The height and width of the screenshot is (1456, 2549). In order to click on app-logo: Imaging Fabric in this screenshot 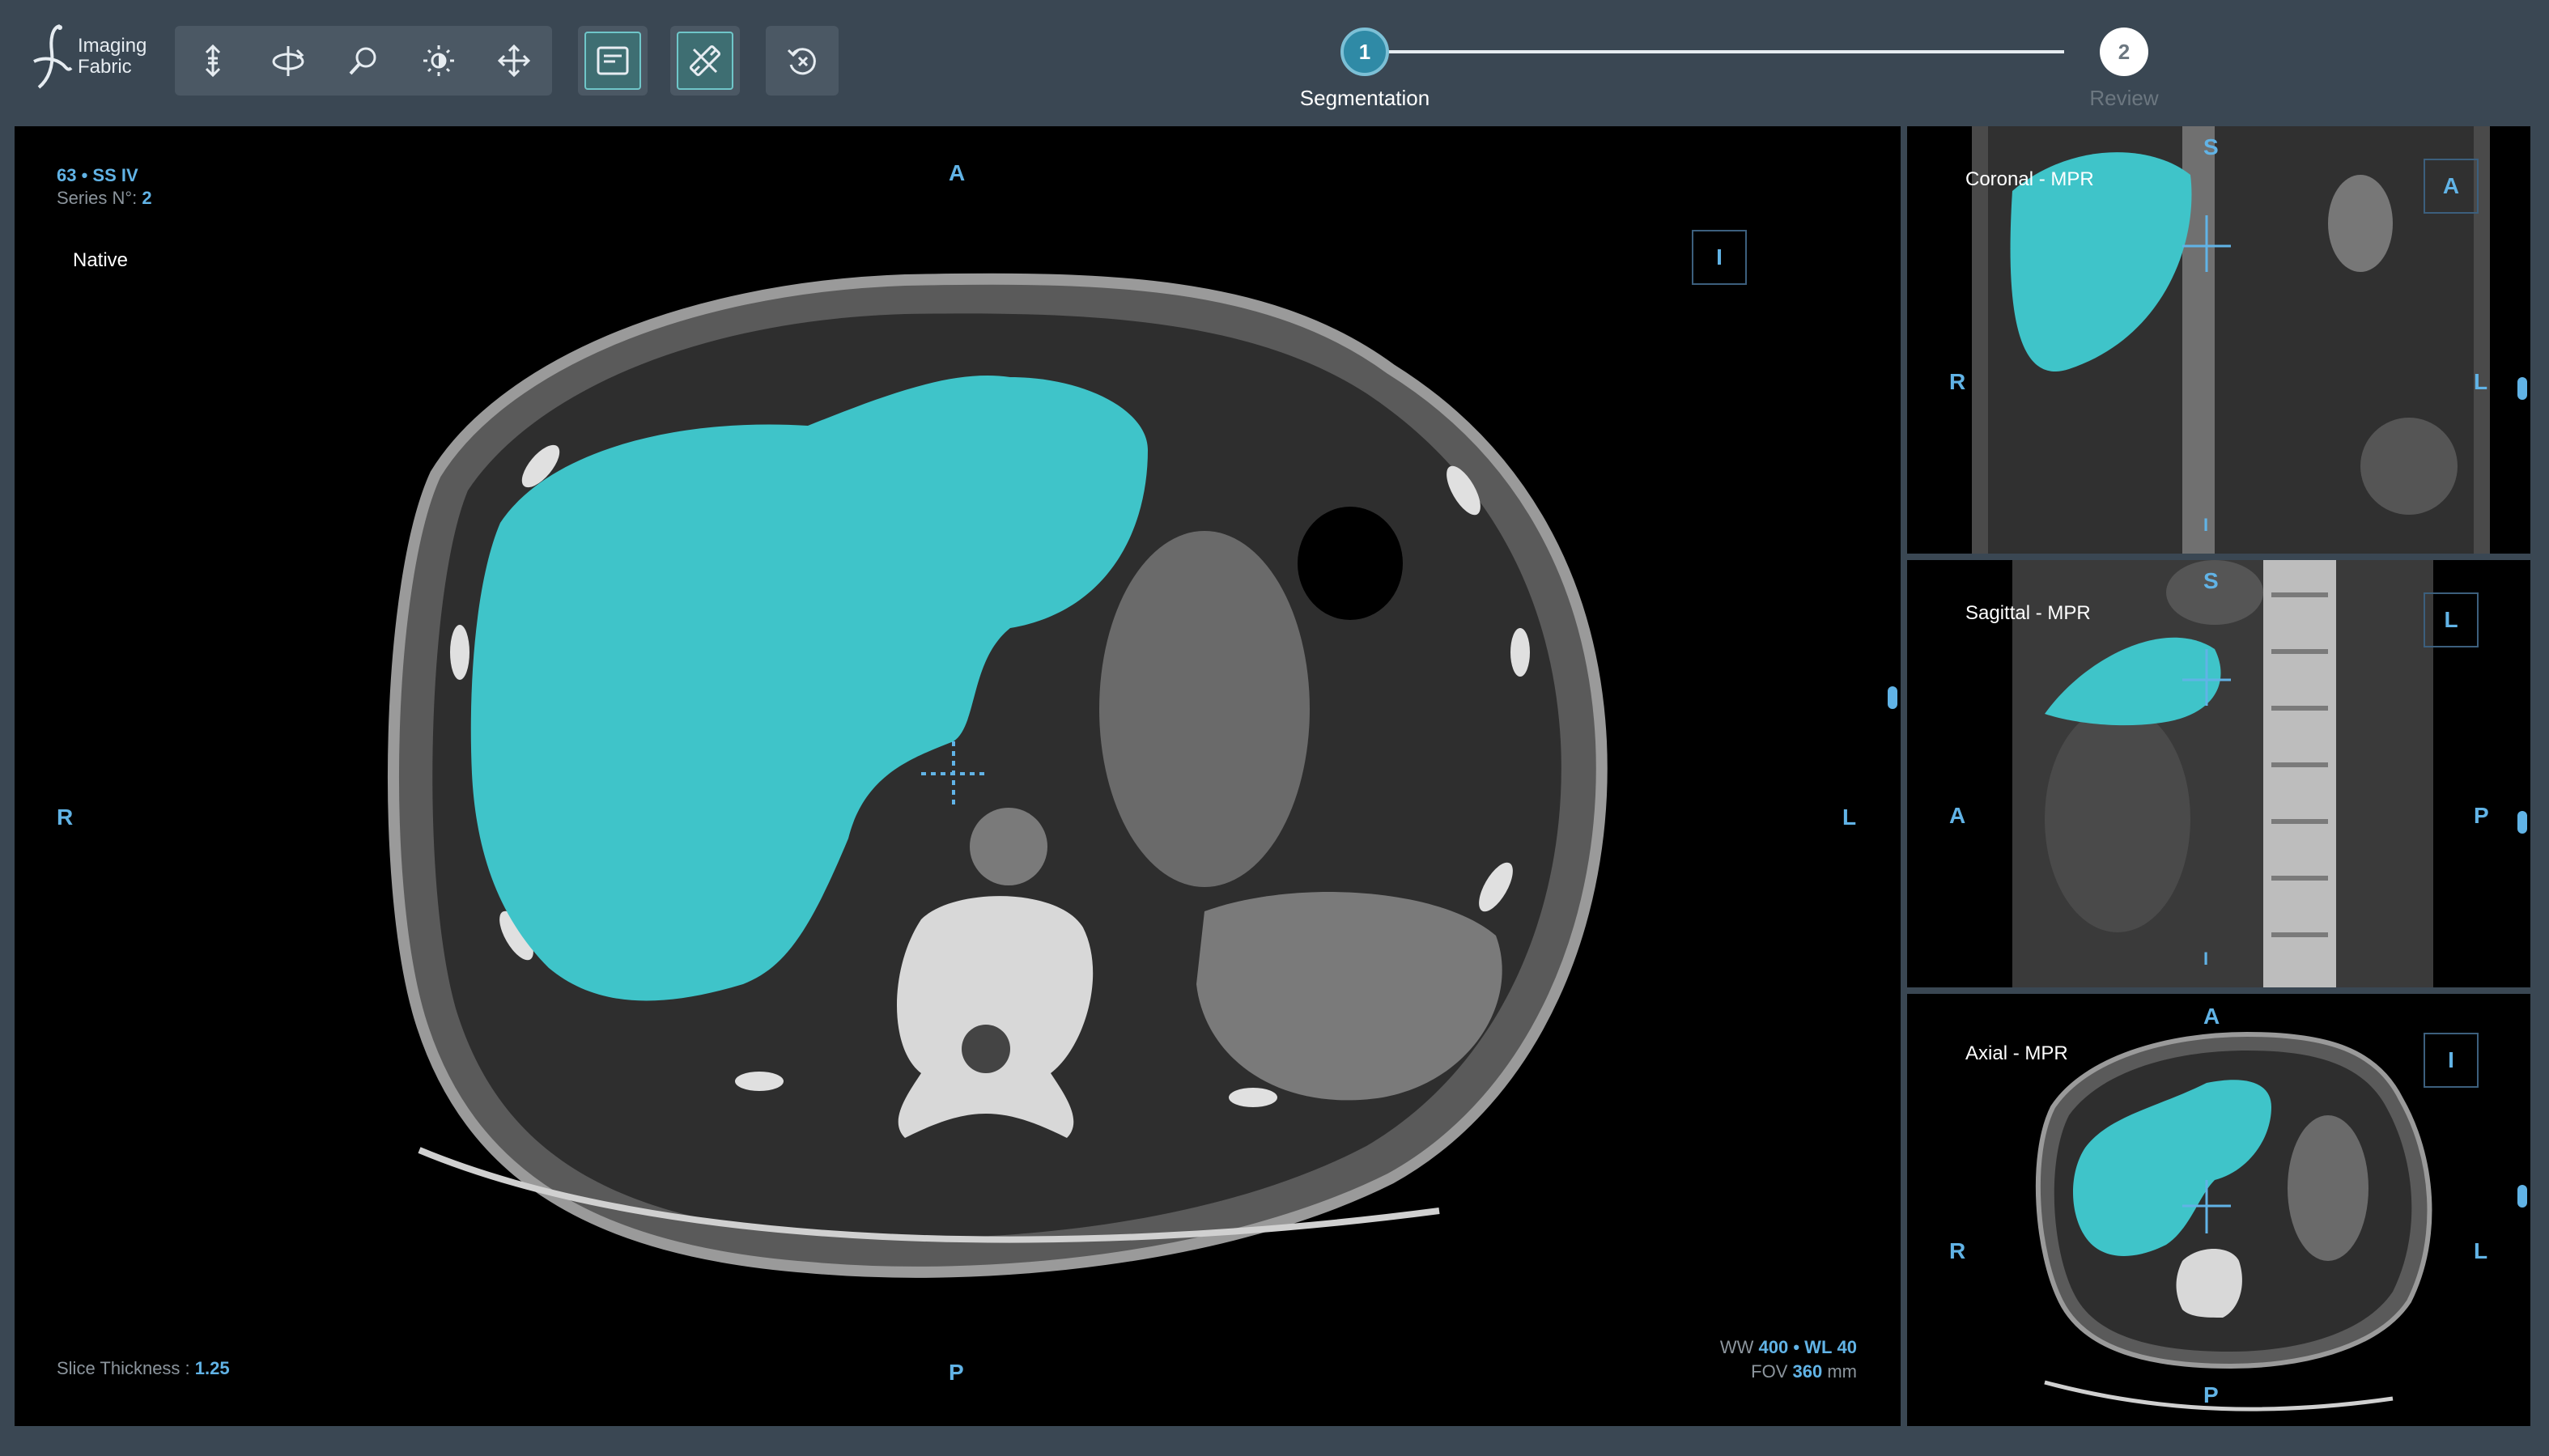, I will do `click(93, 57)`.